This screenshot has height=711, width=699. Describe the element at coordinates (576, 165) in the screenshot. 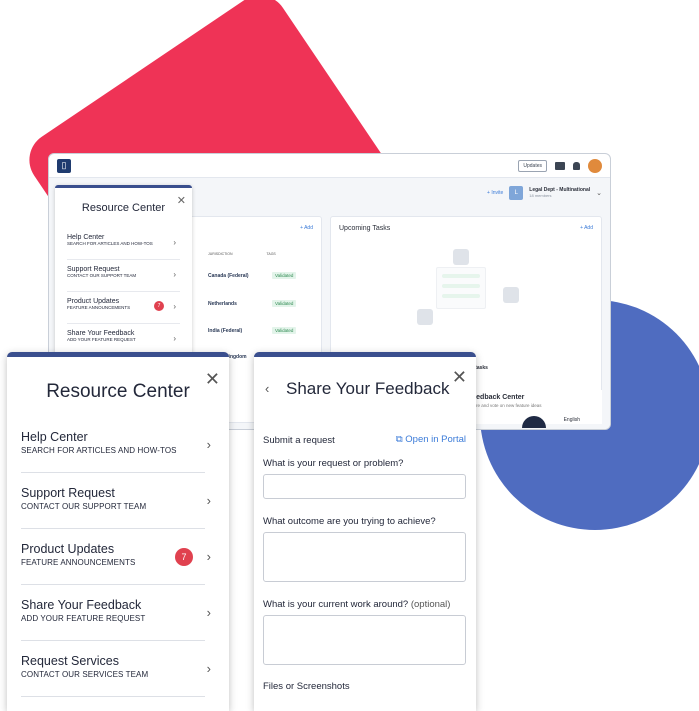

I see `bell-icon` at that location.